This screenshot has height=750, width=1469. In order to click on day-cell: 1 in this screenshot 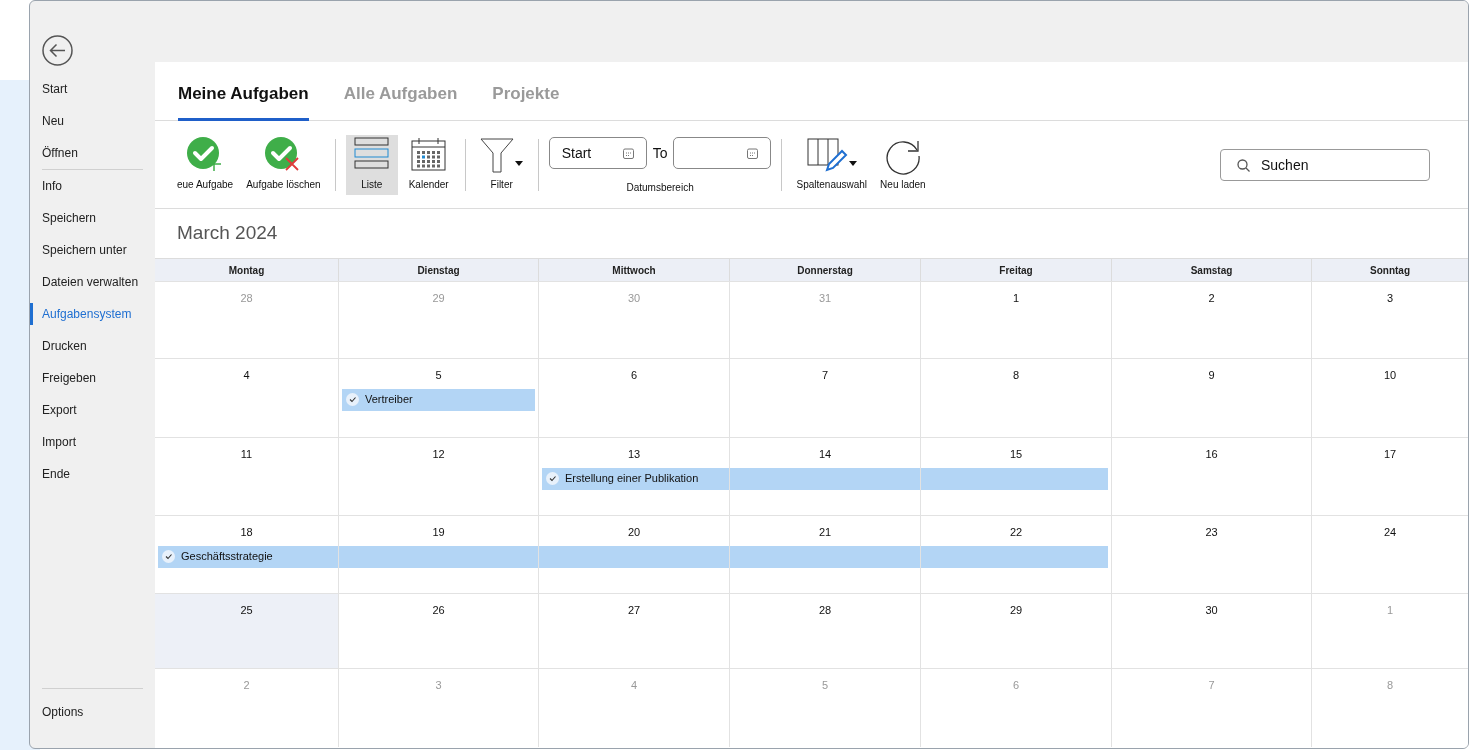, I will do `click(1015, 320)`.